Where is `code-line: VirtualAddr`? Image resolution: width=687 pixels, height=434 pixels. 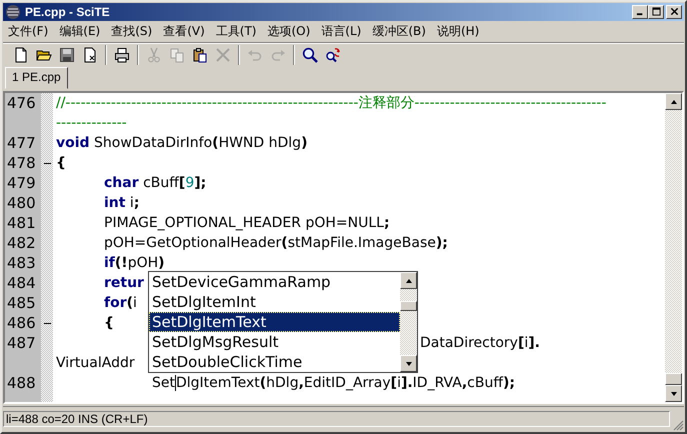
code-line: VirtualAddr is located at coordinates (95, 363).